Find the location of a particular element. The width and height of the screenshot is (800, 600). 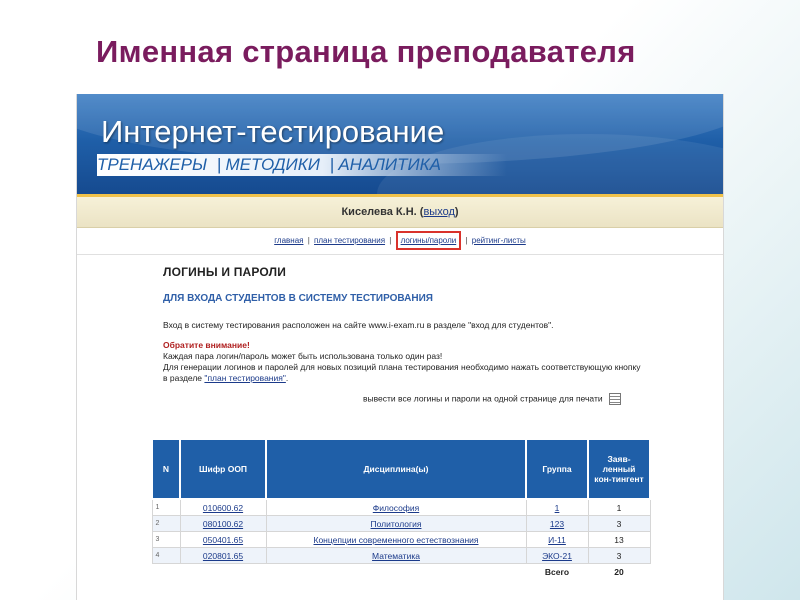

menu-logins-passwords: логины/пароли is located at coordinates (428, 240).